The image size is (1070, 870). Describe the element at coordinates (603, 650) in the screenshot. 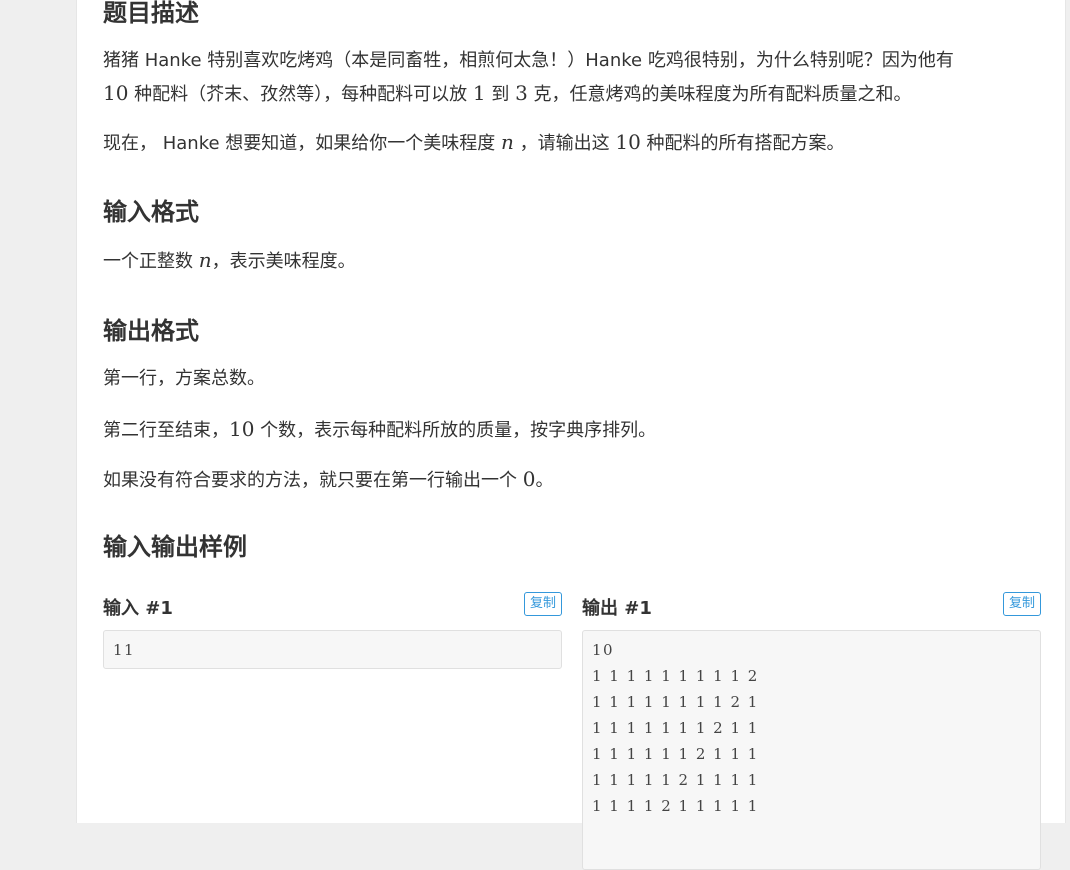

I see `code-line: 10` at that location.